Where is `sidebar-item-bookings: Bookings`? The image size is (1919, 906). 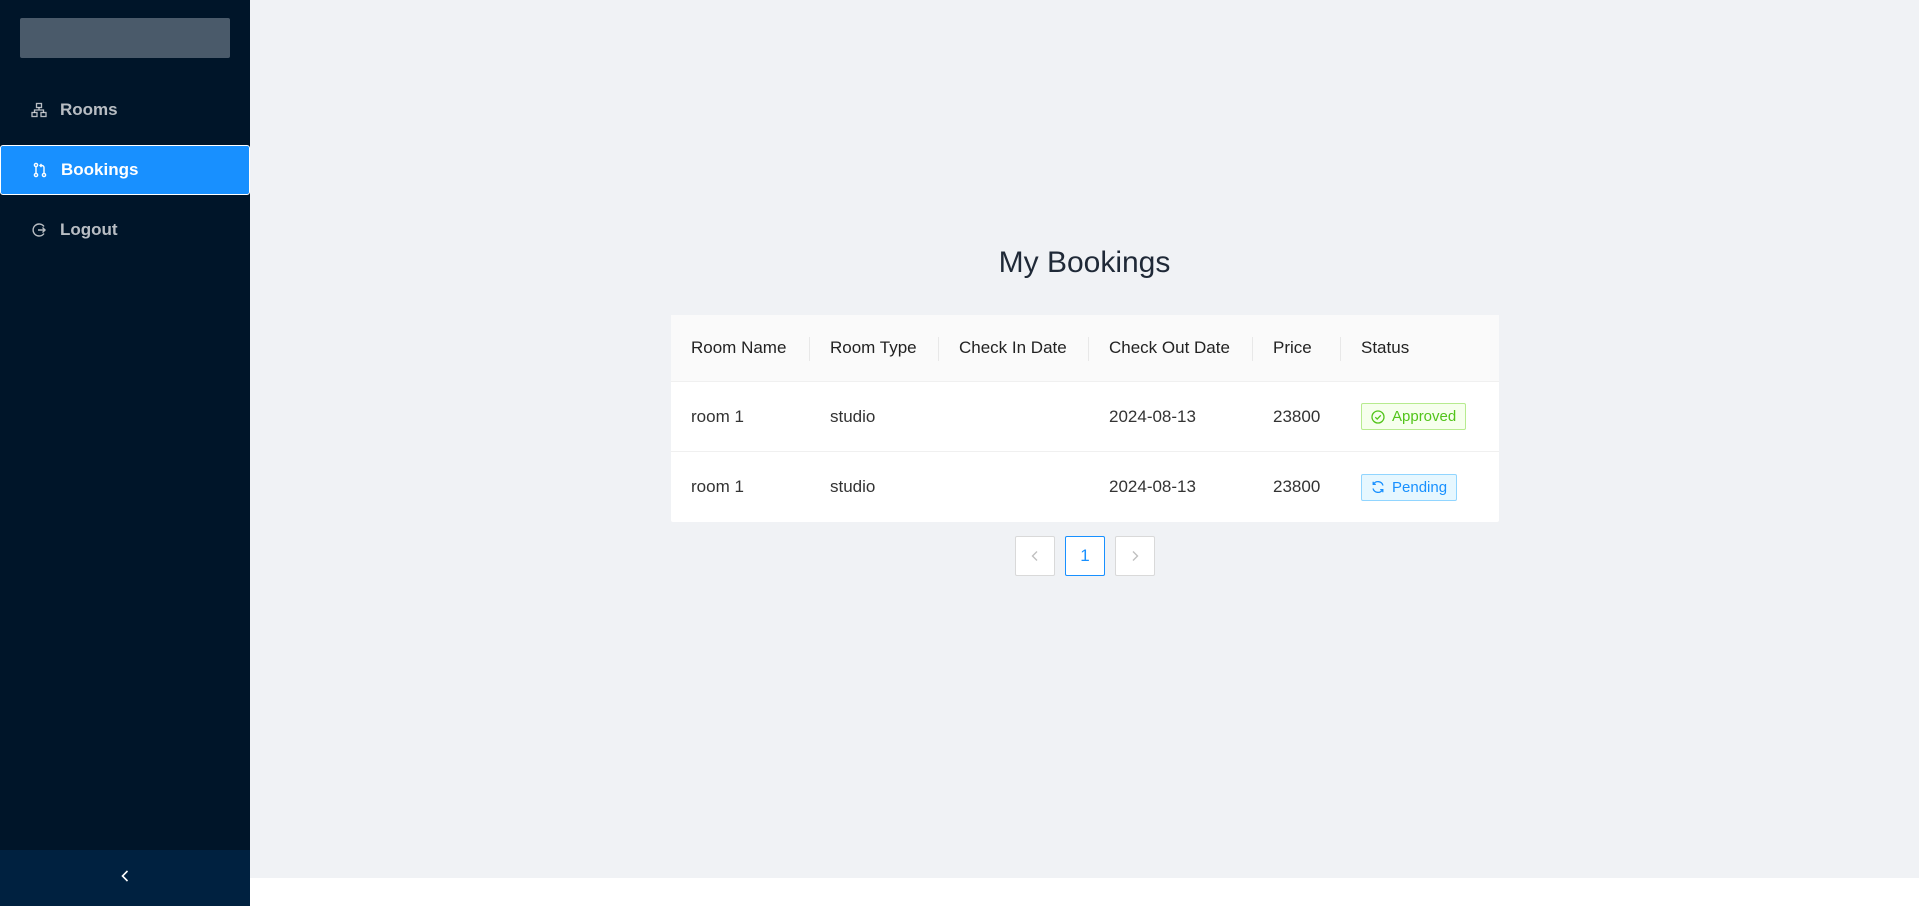 sidebar-item-bookings: Bookings is located at coordinates (125, 170).